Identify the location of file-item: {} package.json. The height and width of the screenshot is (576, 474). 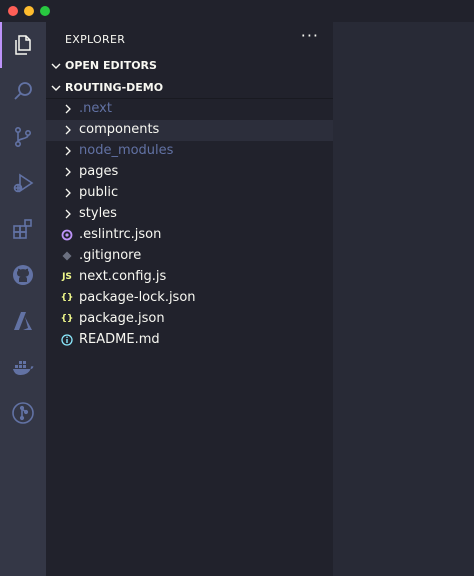
(189, 319).